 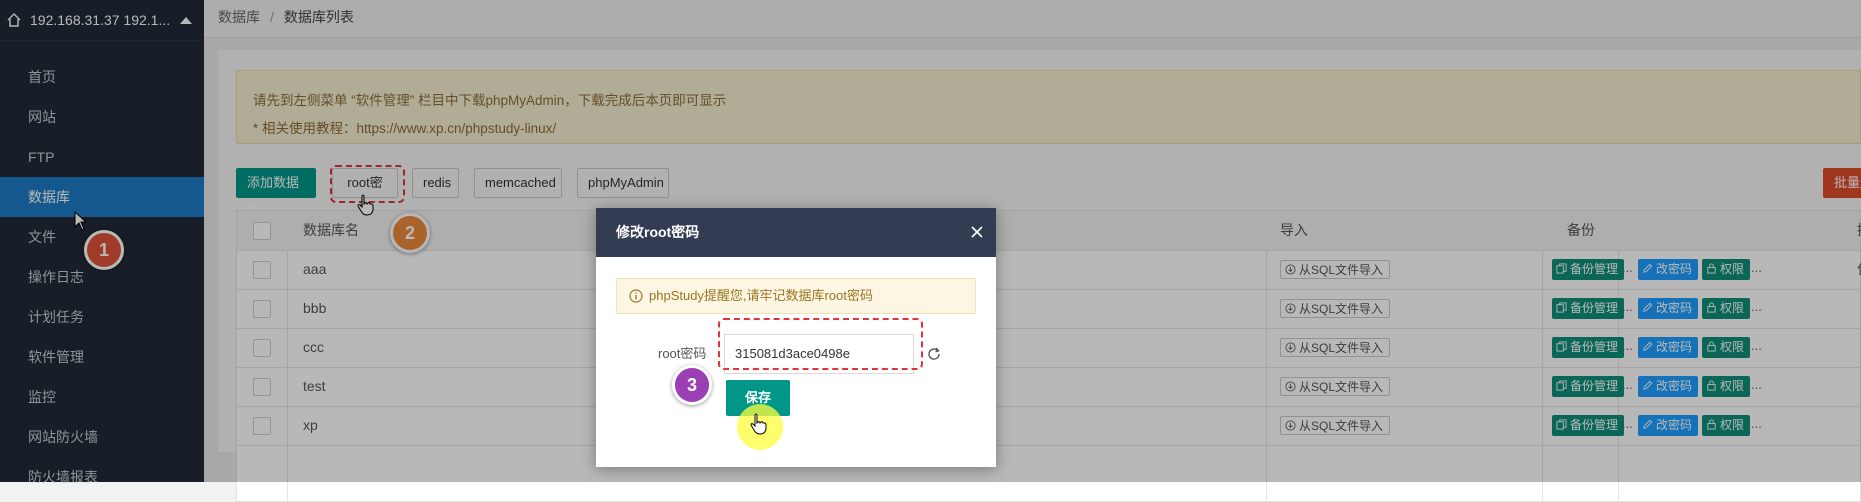 What do you see at coordinates (796, 232) in the screenshot?
I see `dialog-header: 修改root密码` at bounding box center [796, 232].